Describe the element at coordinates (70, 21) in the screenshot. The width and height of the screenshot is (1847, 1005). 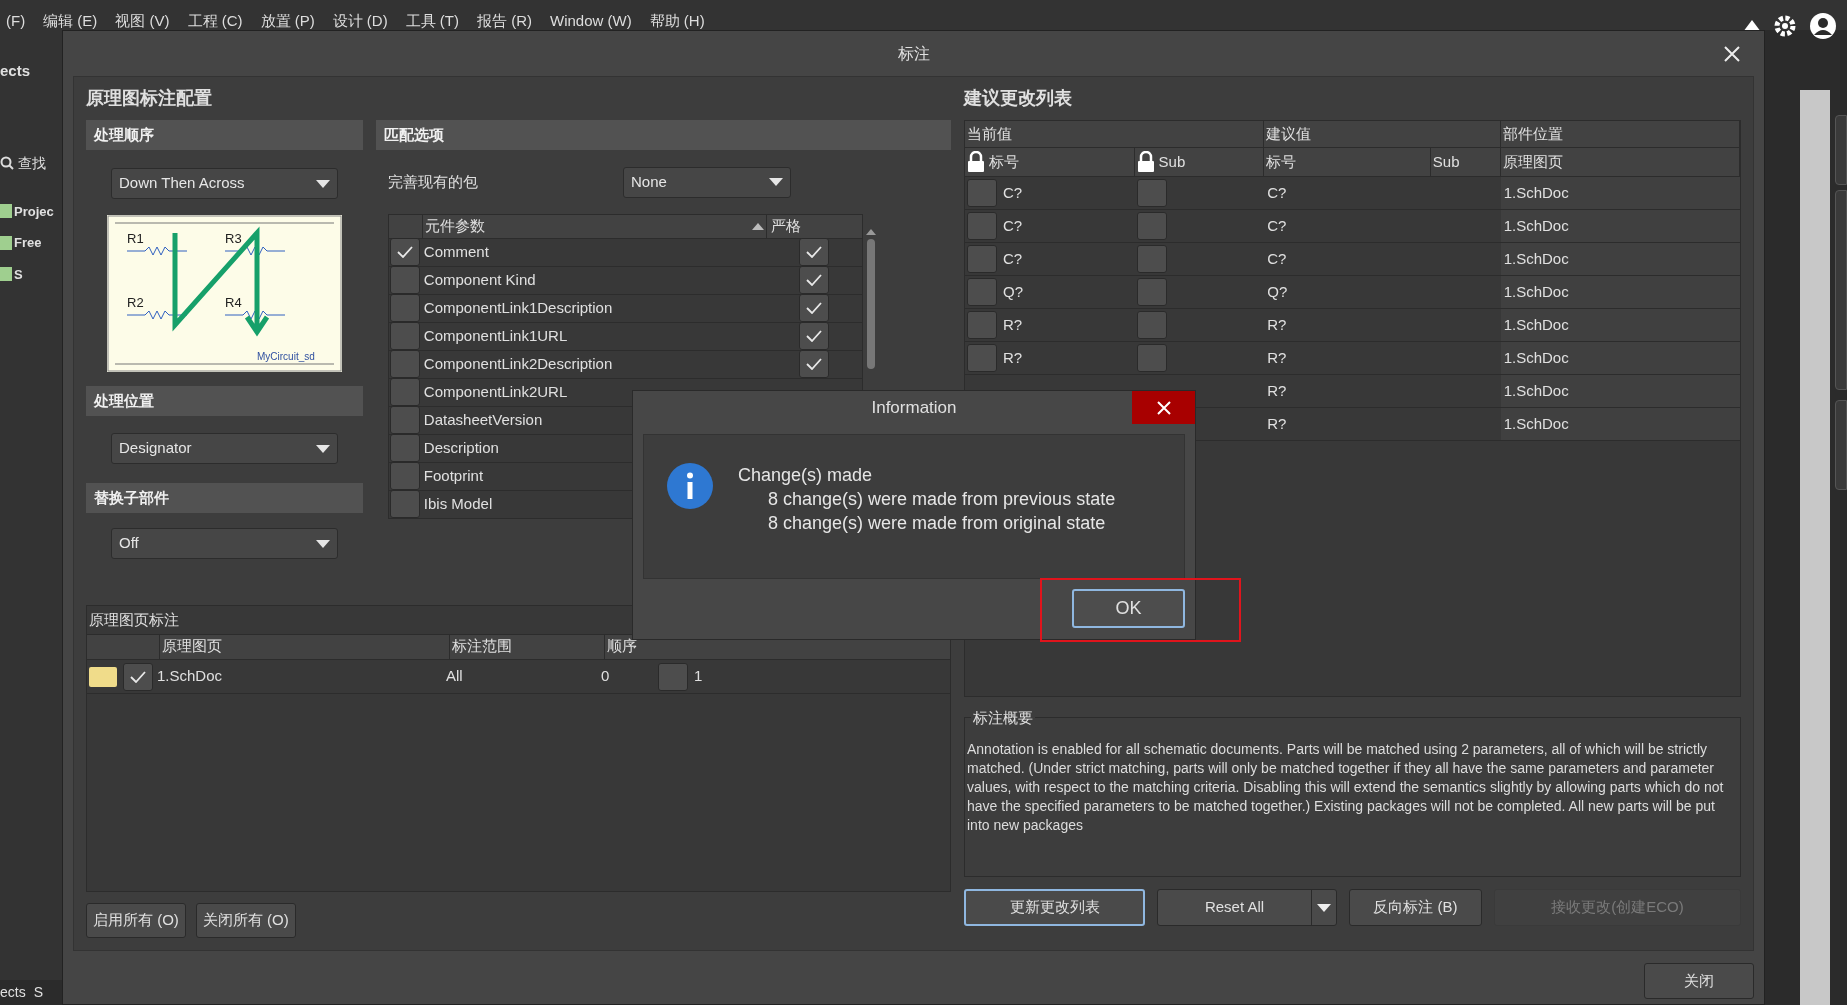
I see `menu-item: 编辑 (E)` at that location.